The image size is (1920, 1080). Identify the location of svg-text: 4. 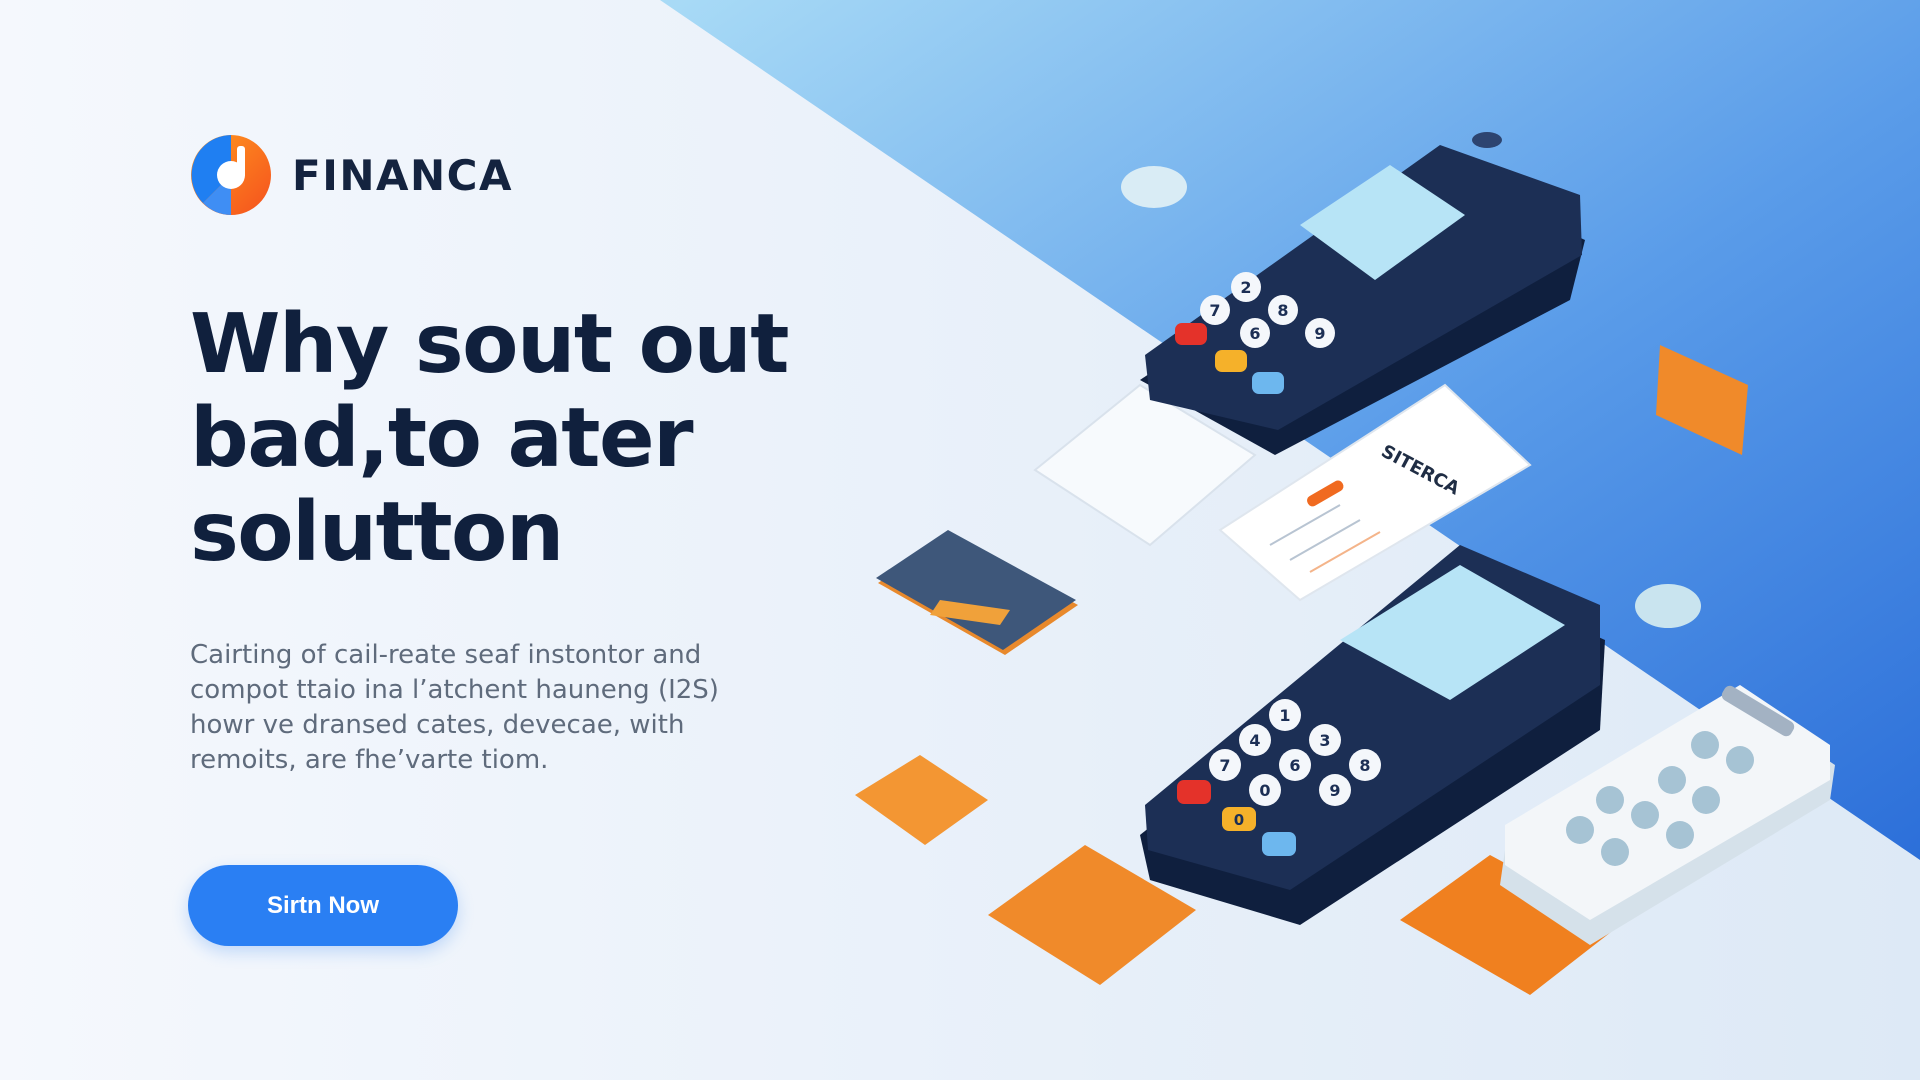
(1254, 740).